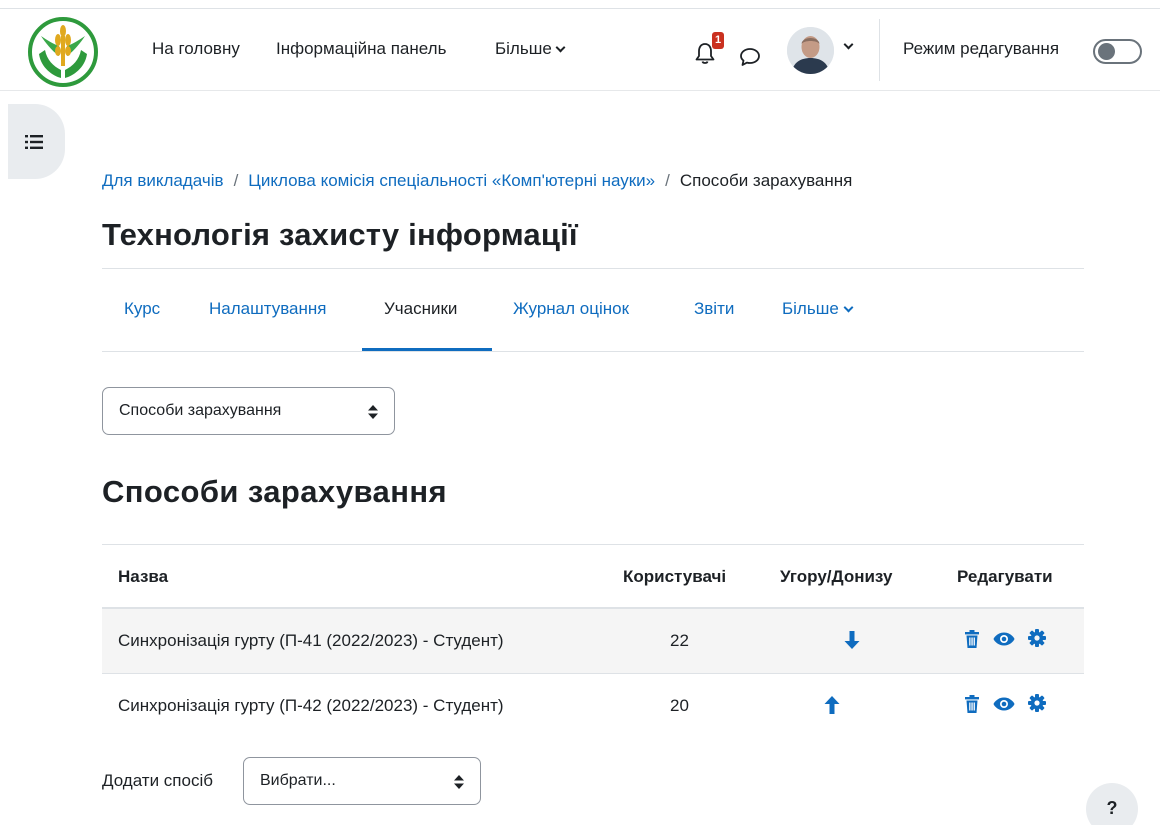 The width and height of the screenshot is (1160, 825). I want to click on nav-more-menu: Більше, so click(530, 49).